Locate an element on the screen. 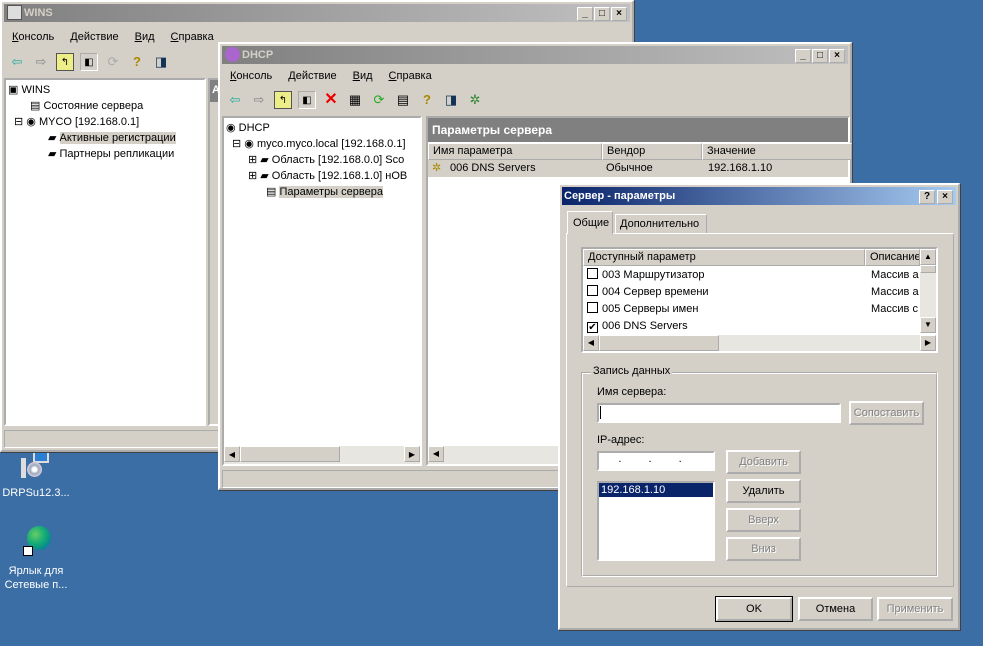  tab-advanced: Дополнительно is located at coordinates (661, 223).